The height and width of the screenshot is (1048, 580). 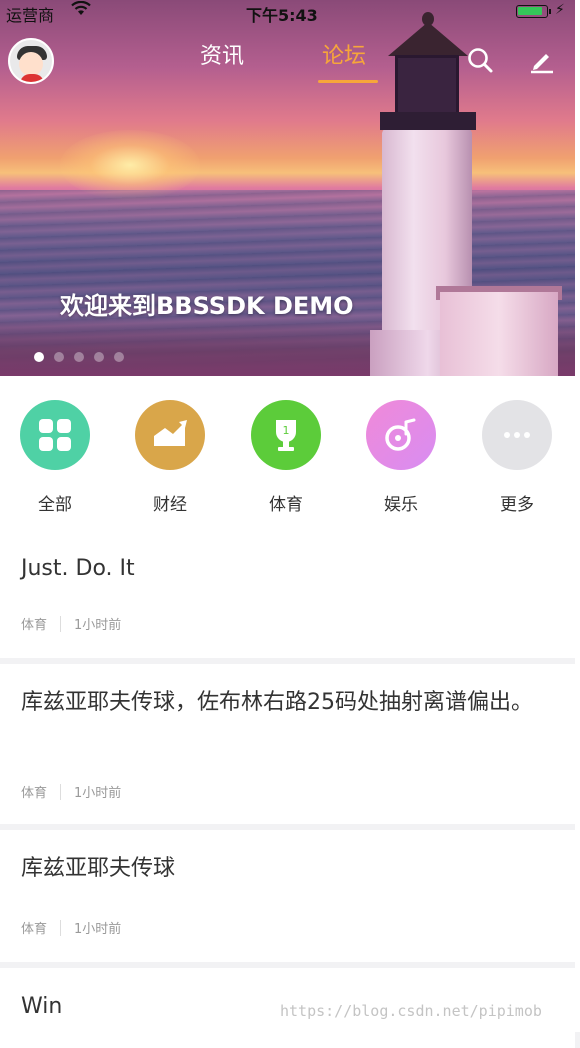 I want to click on post-title: Just. Do. It, so click(x=78, y=568).